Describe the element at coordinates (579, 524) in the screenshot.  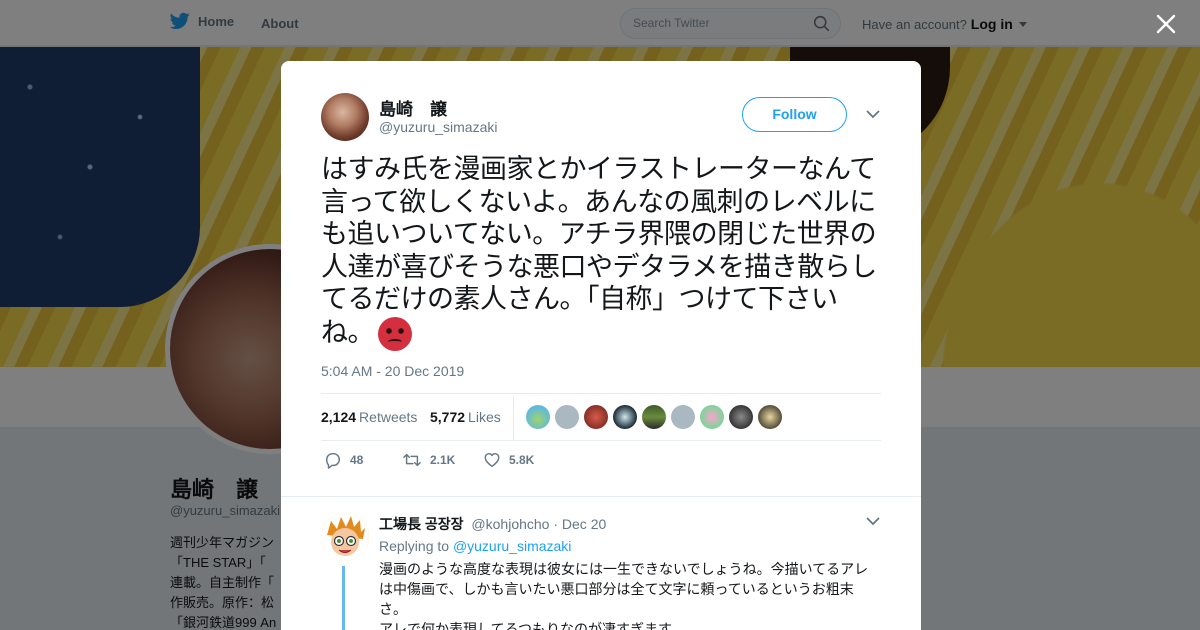
I see `reply-date: · Dec 20` at that location.